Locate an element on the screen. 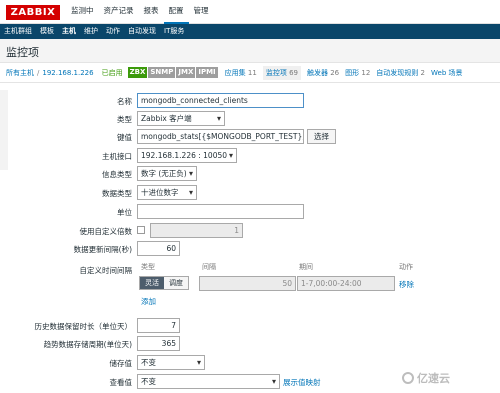 This screenshot has width=500, height=393. tab-web-scenarios: Web 场景 is located at coordinates (447, 73).